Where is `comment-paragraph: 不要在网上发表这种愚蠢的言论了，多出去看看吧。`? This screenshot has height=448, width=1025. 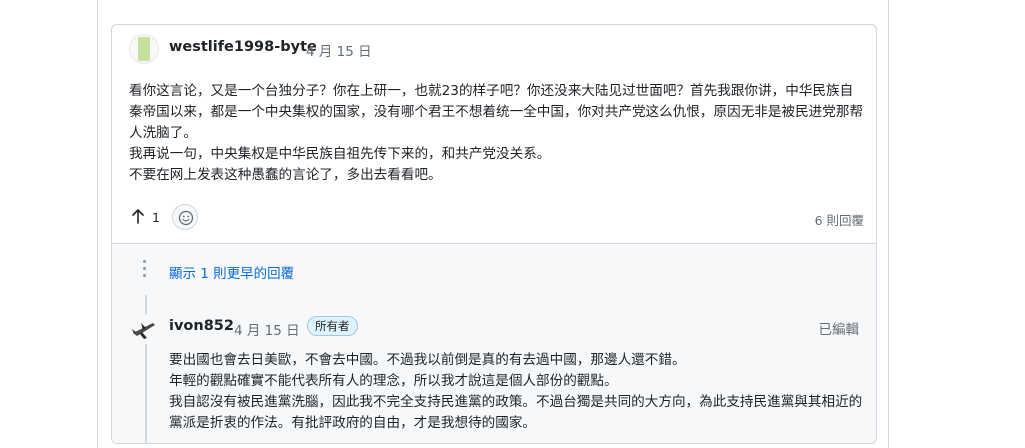
comment-paragraph: 不要在网上发表这种愚蠢的言论了，多出去看看吧。 is located at coordinates (285, 175).